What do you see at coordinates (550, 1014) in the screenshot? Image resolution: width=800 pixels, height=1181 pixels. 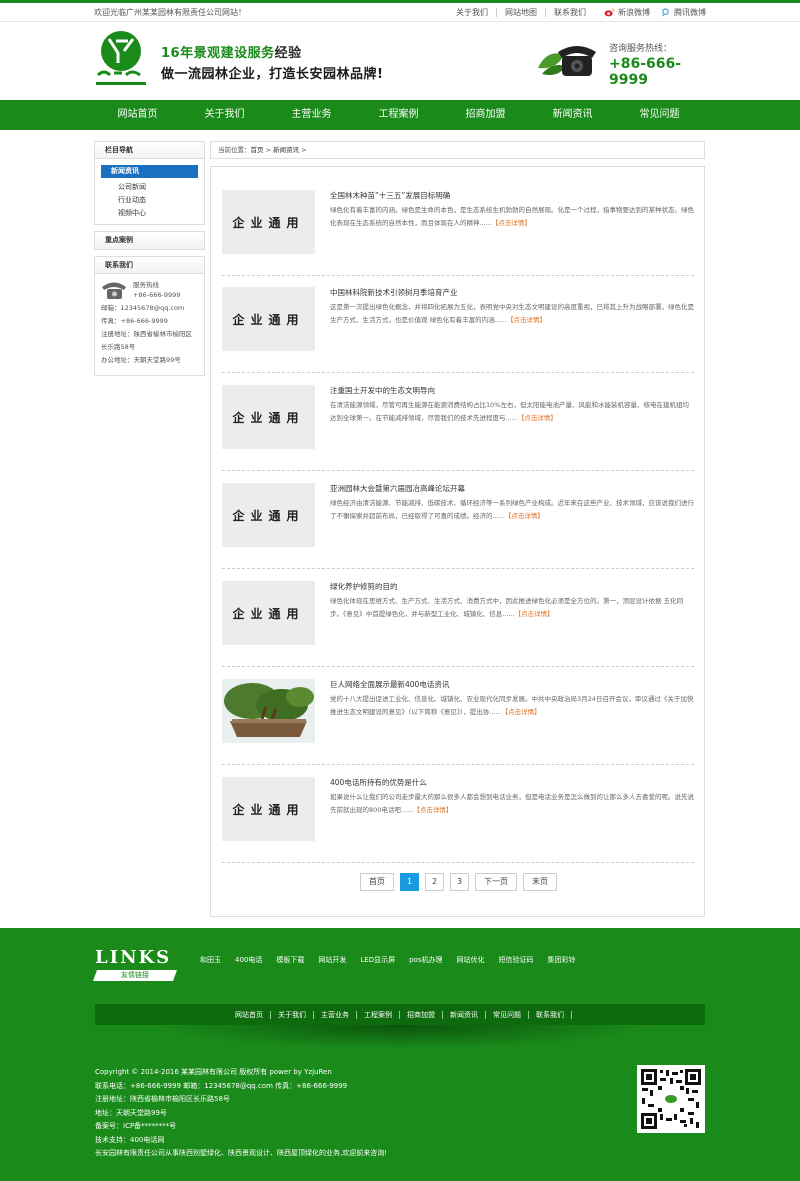 I see `footer-nav-contact: 联系我们` at bounding box center [550, 1014].